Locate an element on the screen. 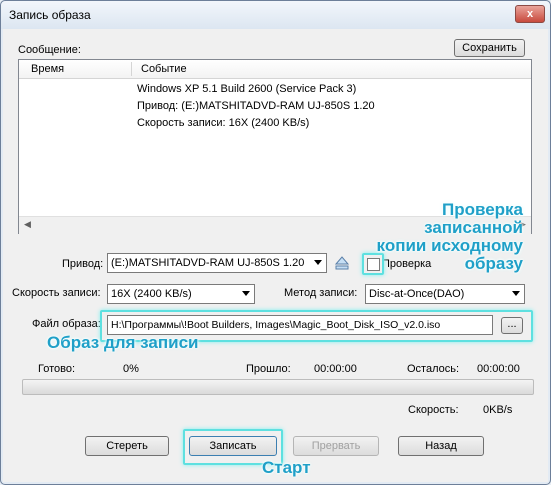 The width and height of the screenshot is (551, 485). message-label: Сообщение: is located at coordinates (49, 50).